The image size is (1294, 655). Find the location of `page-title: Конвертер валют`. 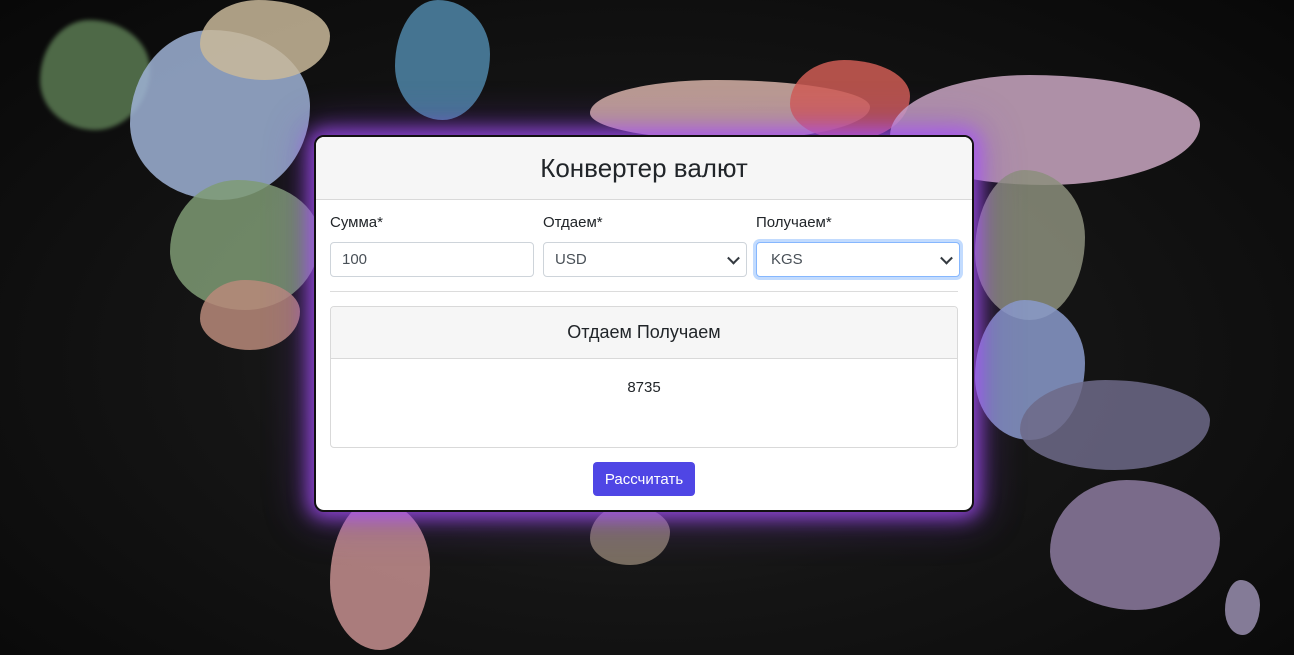

page-title: Конвертер валют is located at coordinates (644, 167).